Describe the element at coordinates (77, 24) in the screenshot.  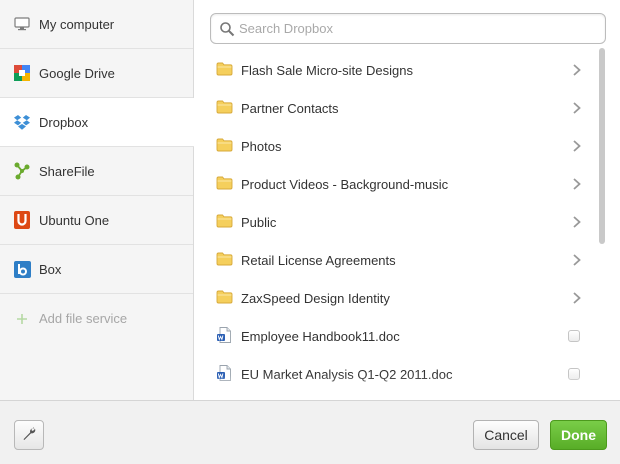
I see `sidebar-item-label: My computer` at that location.